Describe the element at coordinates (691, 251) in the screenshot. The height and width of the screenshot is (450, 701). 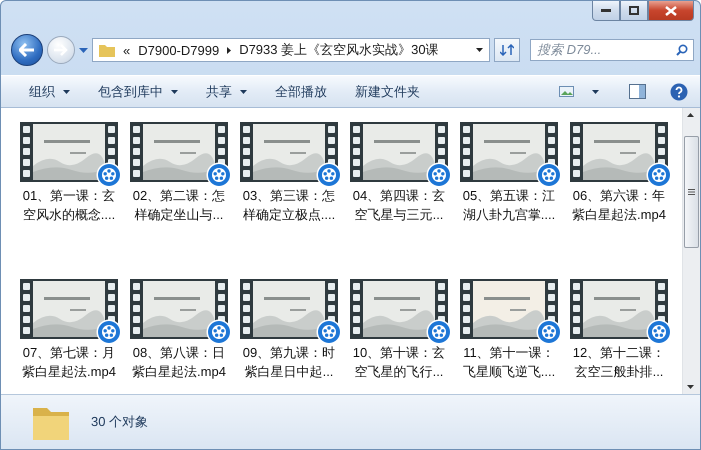
I see `scrollbar` at that location.